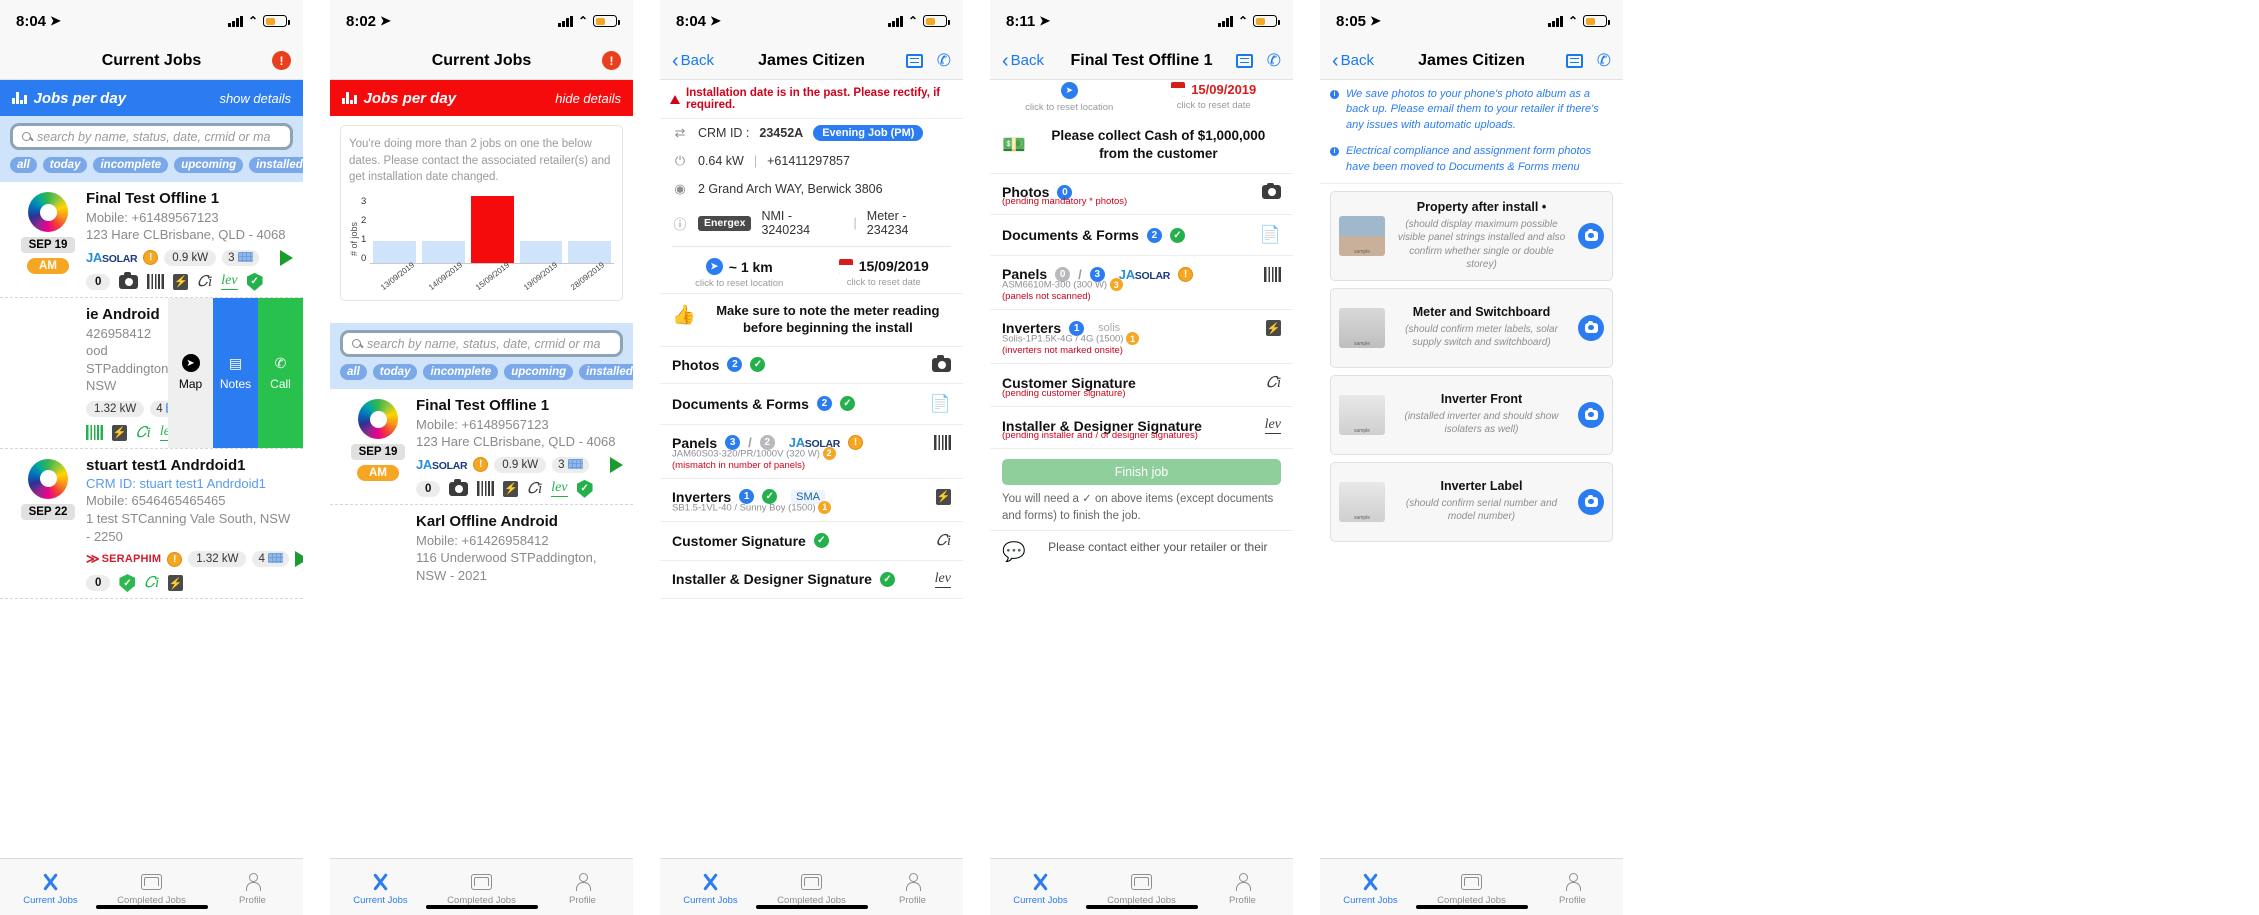 Image resolution: width=2259 pixels, height=915 pixels. I want to click on finish-job-button: Finish job, so click(1141, 472).